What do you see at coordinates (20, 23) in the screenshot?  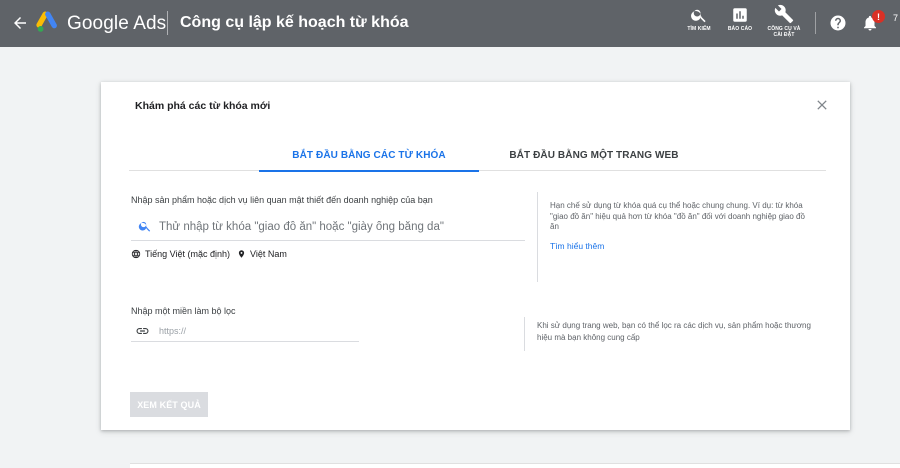 I see `back-arrow-icon` at bounding box center [20, 23].